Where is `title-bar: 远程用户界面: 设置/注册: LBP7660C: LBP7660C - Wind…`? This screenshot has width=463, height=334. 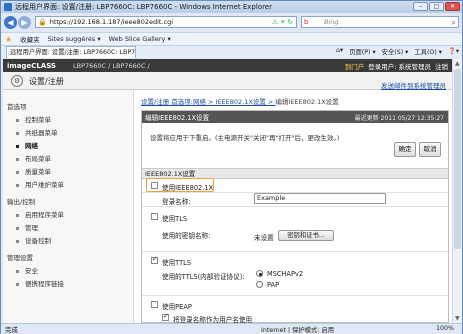 title-bar: 远程用户界面: 设置/注册: LBP7660C: LBP7660C - Wind… is located at coordinates (231, 7).